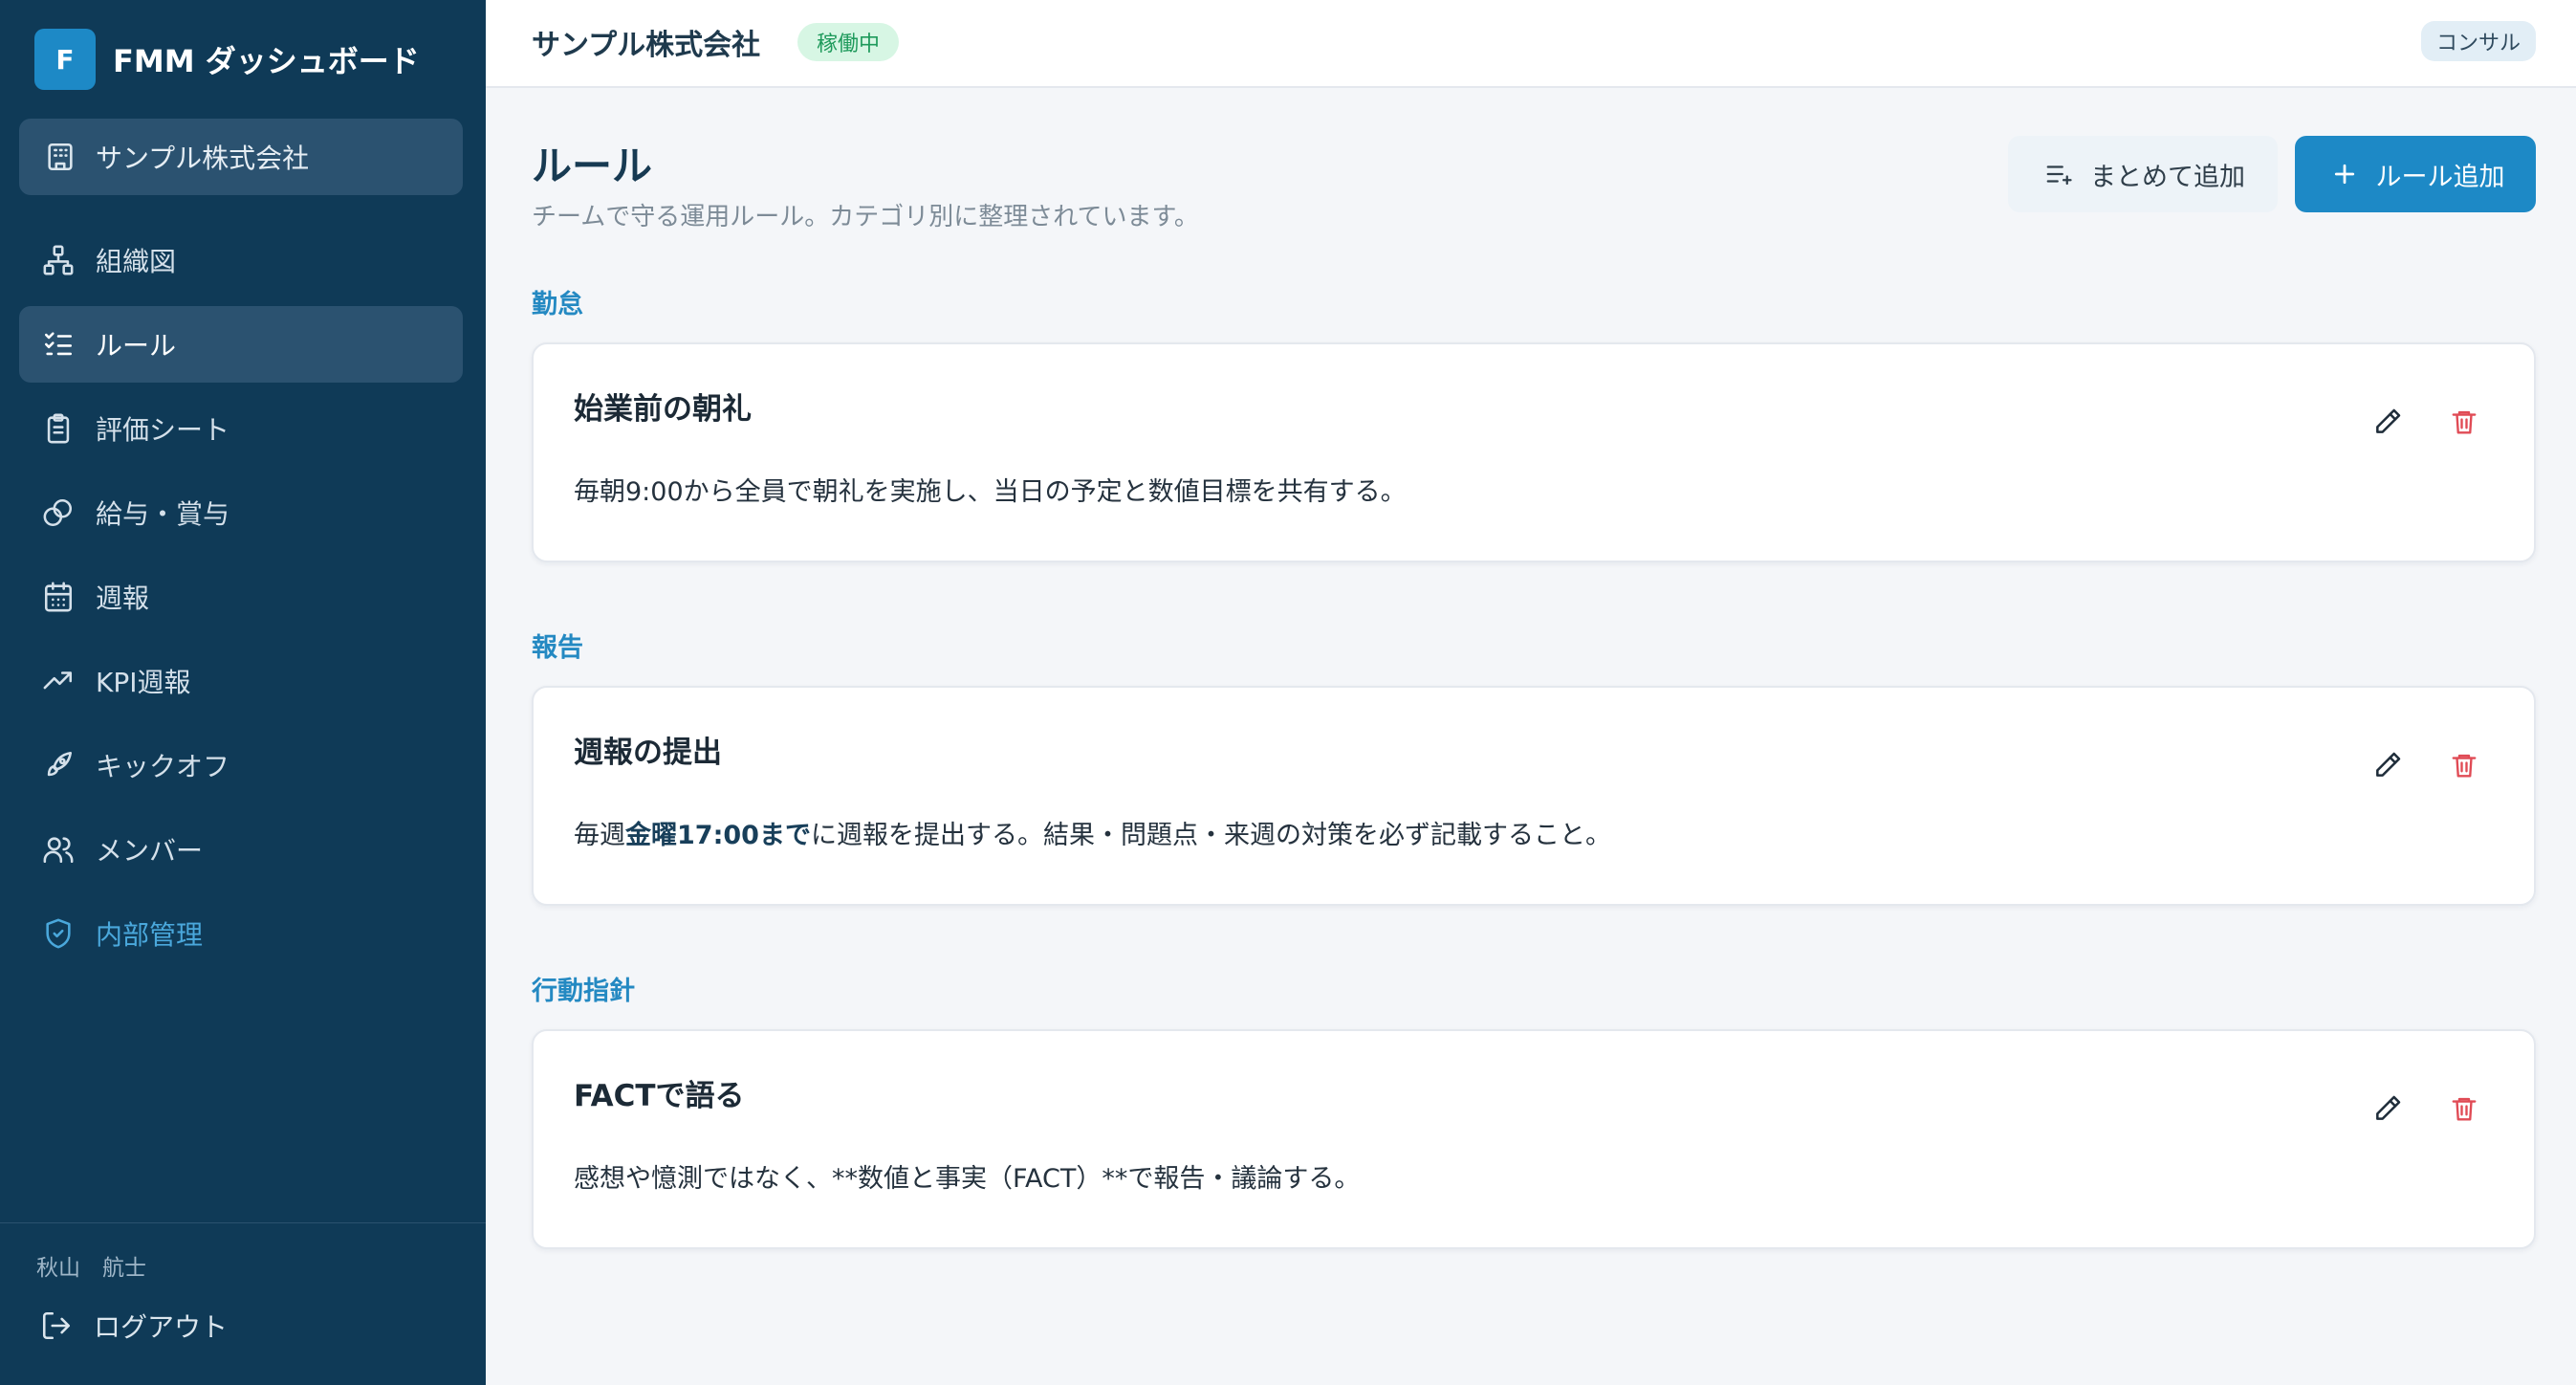 The width and height of the screenshot is (2576, 1385). I want to click on list-plus-icon, so click(2059, 174).